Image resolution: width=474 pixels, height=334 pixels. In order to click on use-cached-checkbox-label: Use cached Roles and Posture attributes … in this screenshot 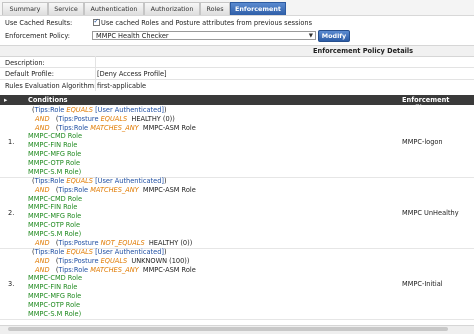, I will do `click(207, 23)`.